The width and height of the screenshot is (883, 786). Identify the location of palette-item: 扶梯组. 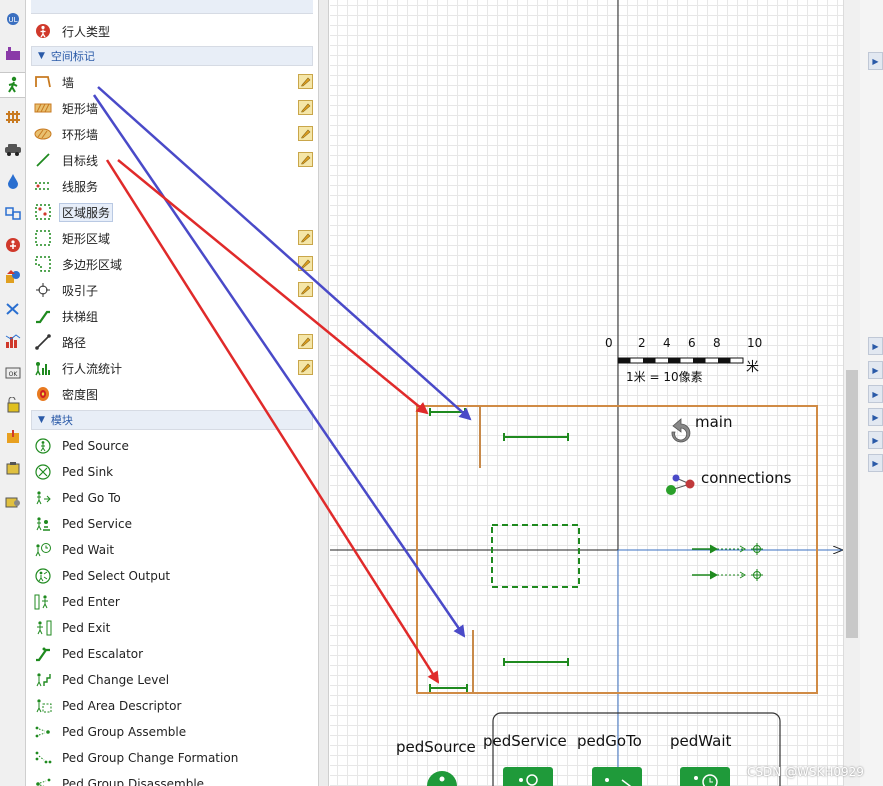
(171, 316).